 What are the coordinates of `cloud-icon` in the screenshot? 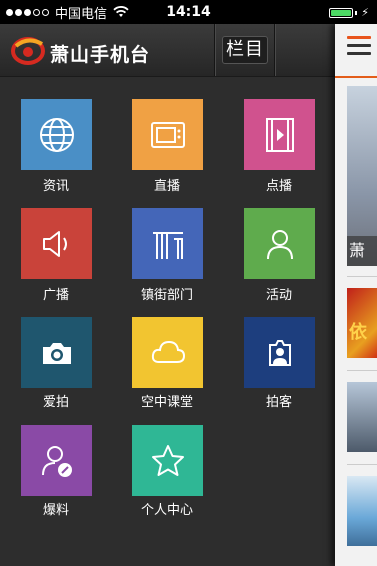 It's located at (168, 351).